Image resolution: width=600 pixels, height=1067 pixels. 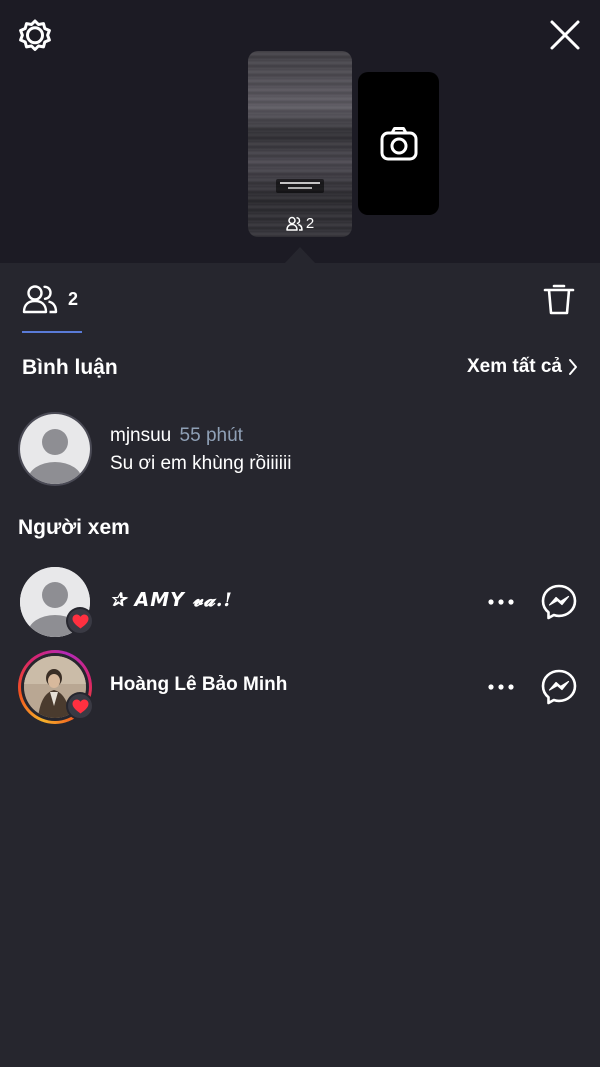 What do you see at coordinates (52, 332) in the screenshot?
I see `active-tab-indicator` at bounding box center [52, 332].